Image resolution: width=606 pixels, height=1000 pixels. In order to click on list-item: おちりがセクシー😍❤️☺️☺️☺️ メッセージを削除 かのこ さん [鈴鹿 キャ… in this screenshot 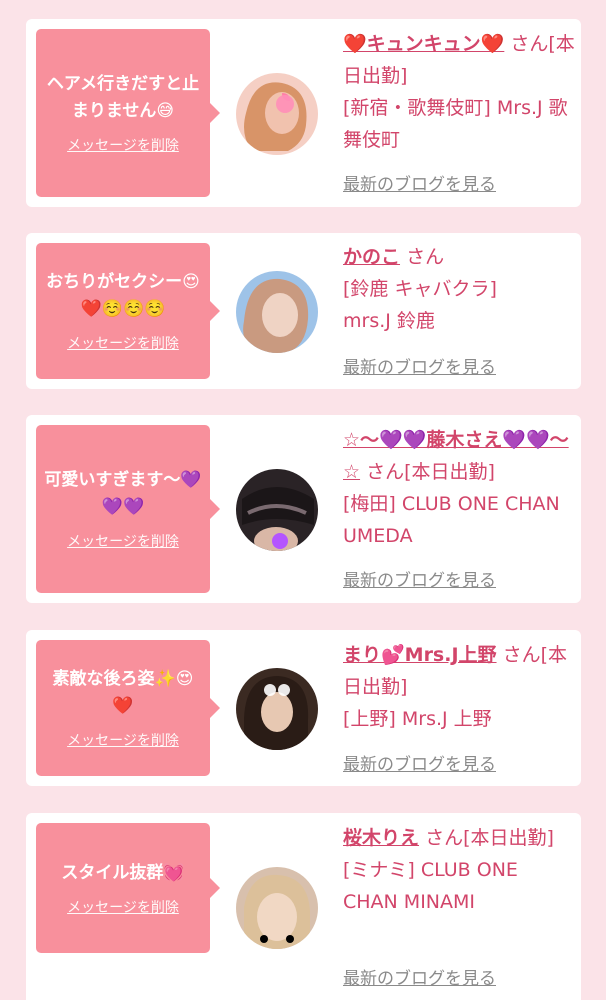, I will do `click(303, 311)`.